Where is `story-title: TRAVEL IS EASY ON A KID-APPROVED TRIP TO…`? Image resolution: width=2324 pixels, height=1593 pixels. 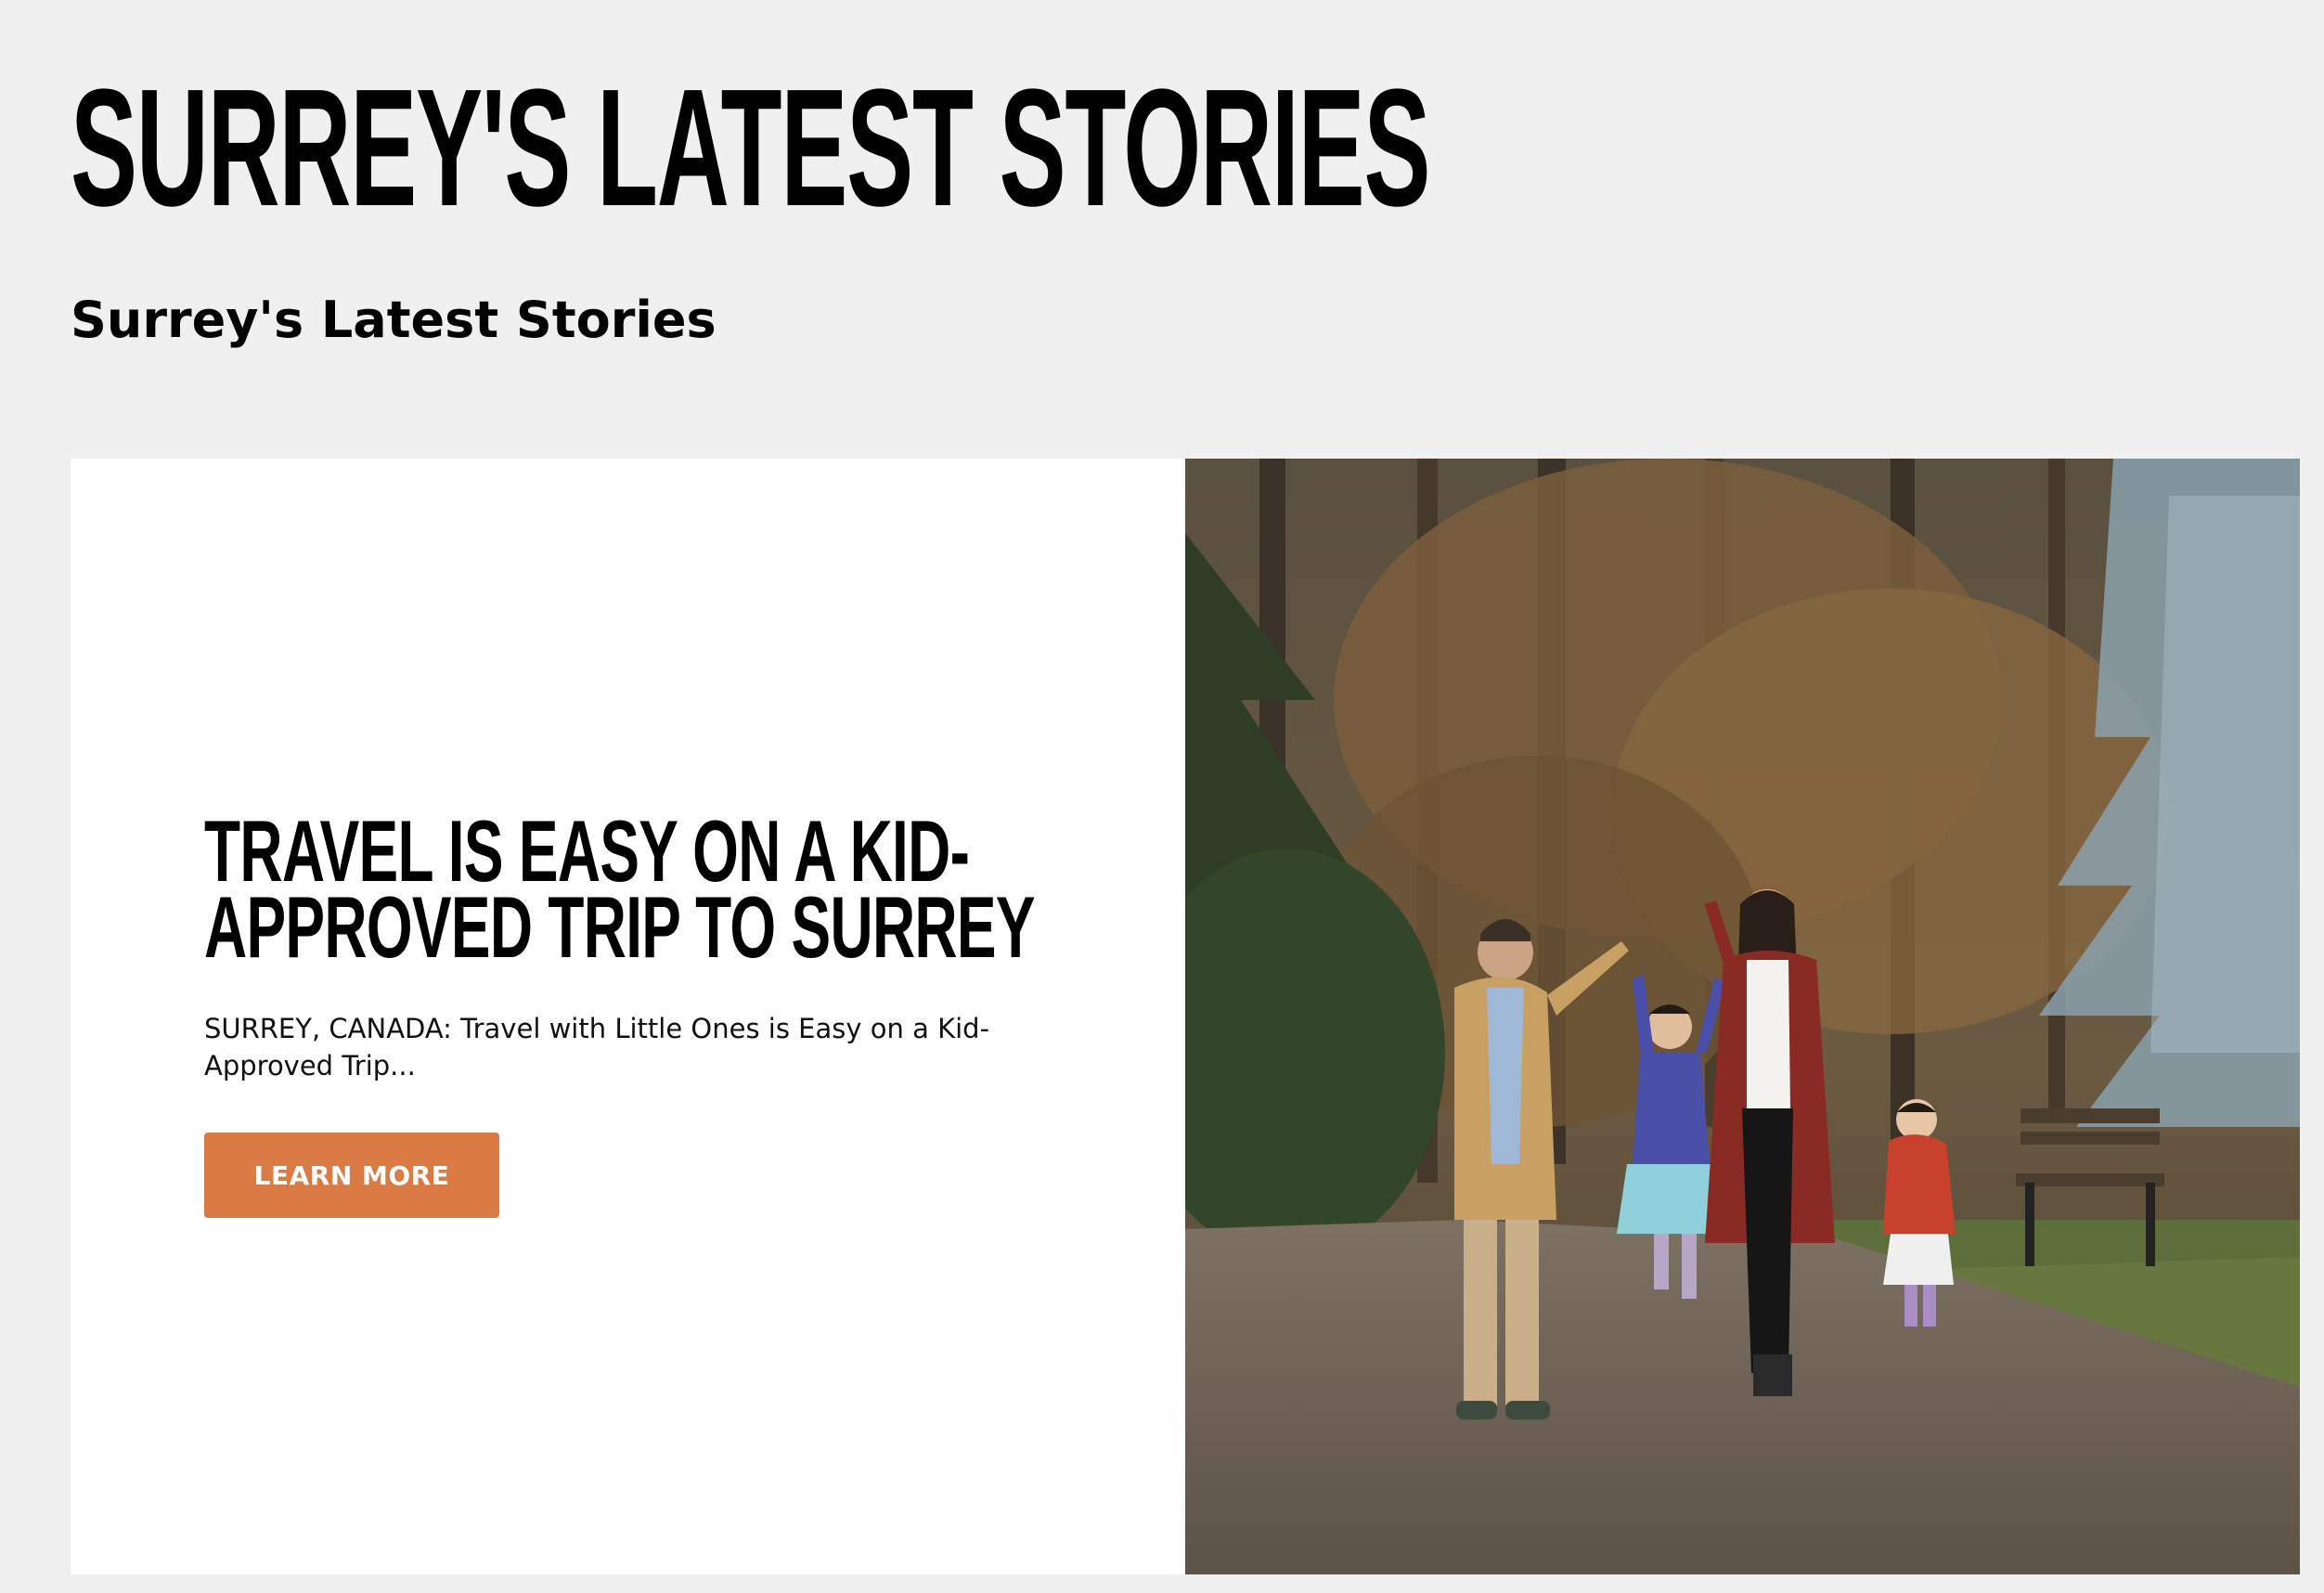
story-title: TRAVEL IS EASY ON A KID-APPROVED TRIP TO… is located at coordinates (619, 889).